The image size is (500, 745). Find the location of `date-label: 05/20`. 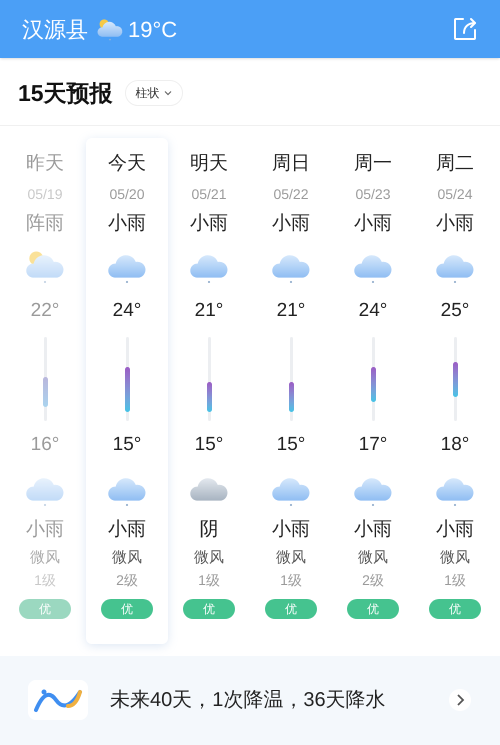

date-label: 05/20 is located at coordinates (127, 194).